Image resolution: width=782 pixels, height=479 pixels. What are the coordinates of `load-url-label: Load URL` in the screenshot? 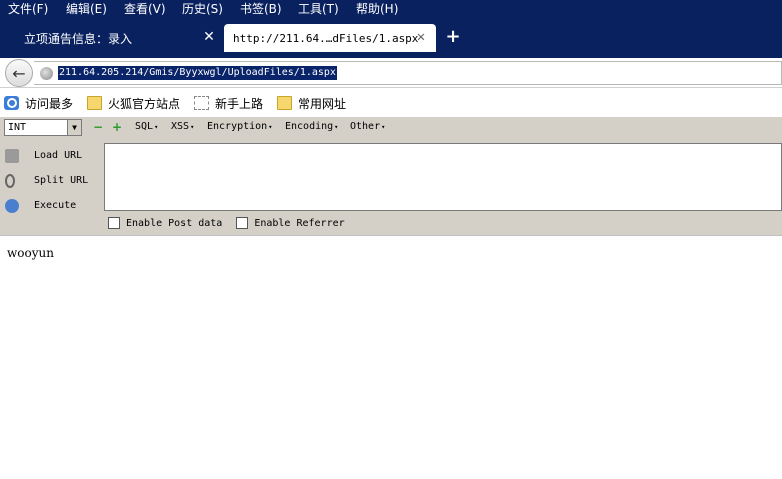 It's located at (58, 155).